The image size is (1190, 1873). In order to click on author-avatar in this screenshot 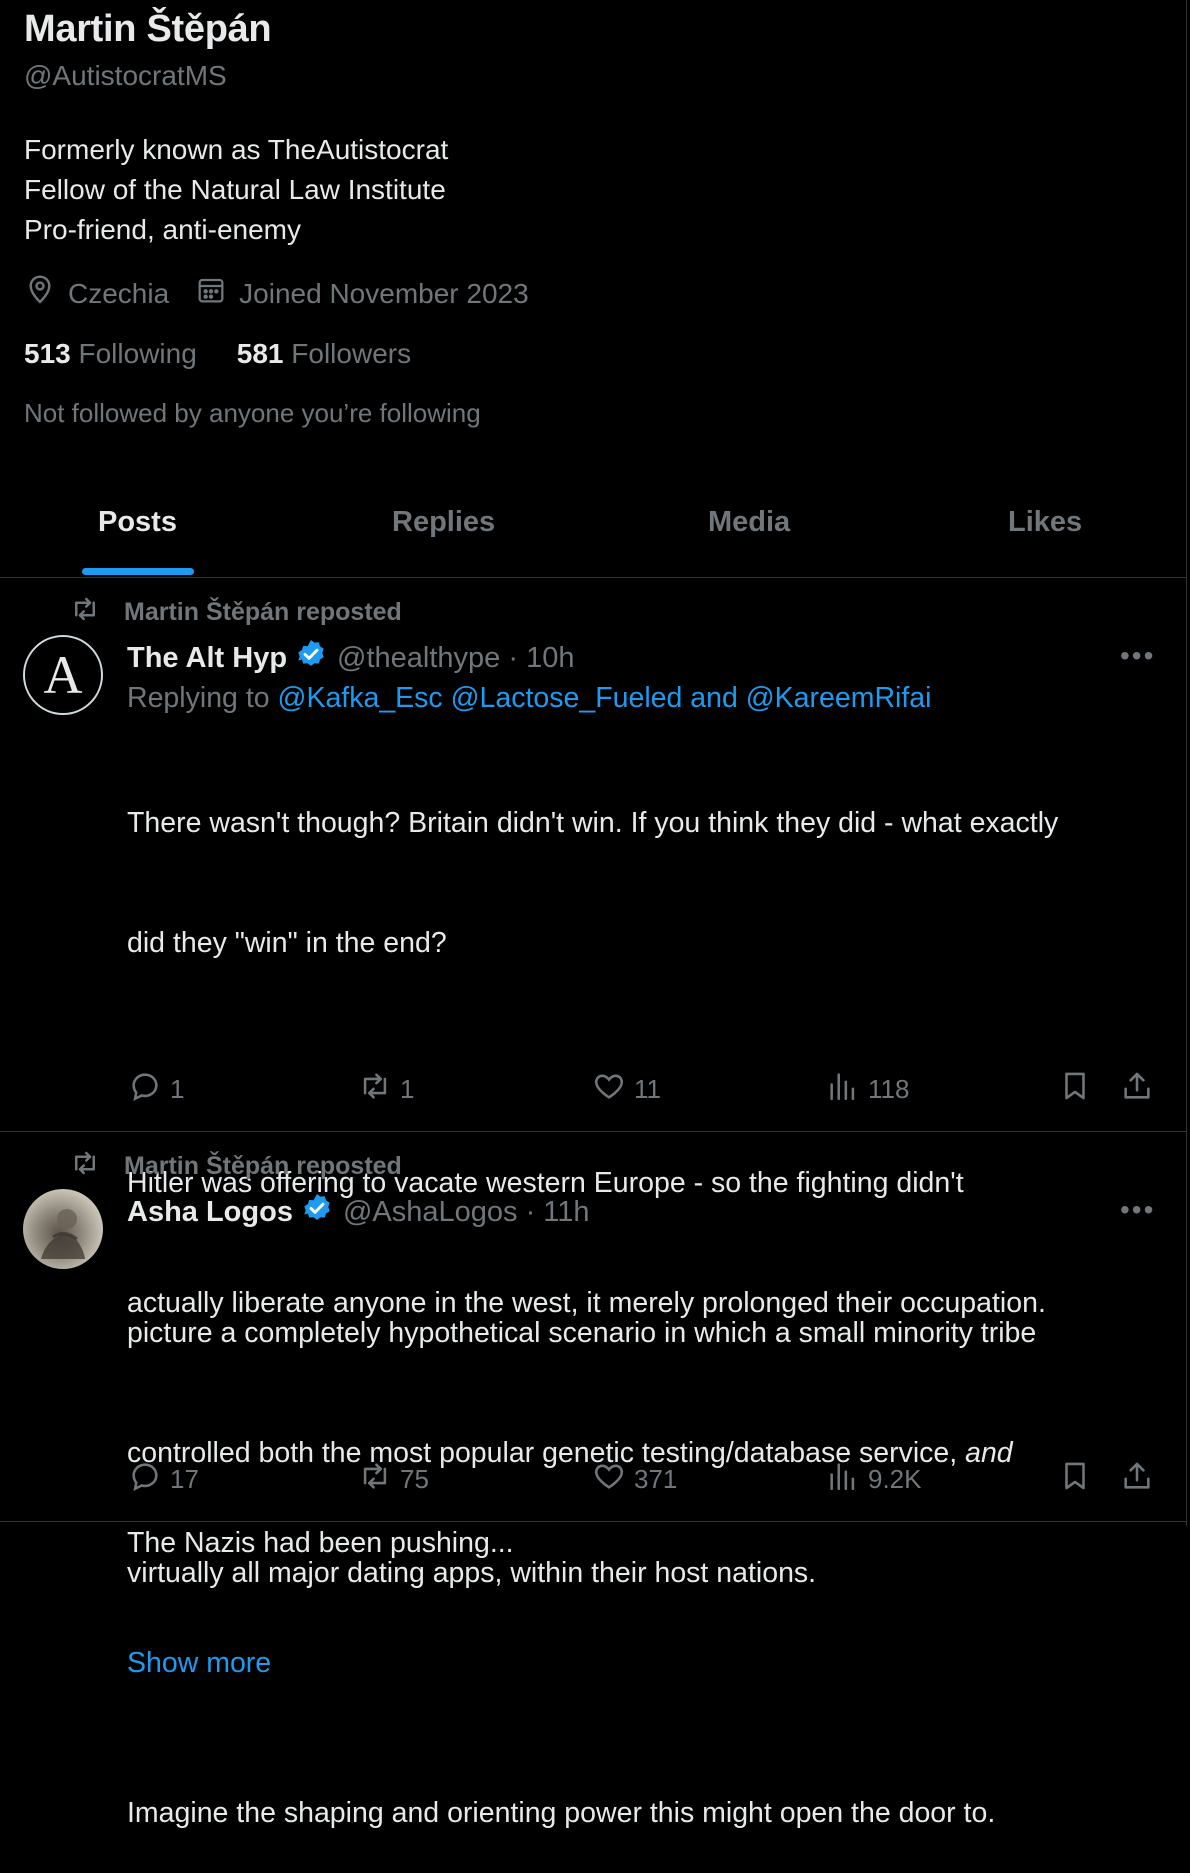, I will do `click(63, 1229)`.